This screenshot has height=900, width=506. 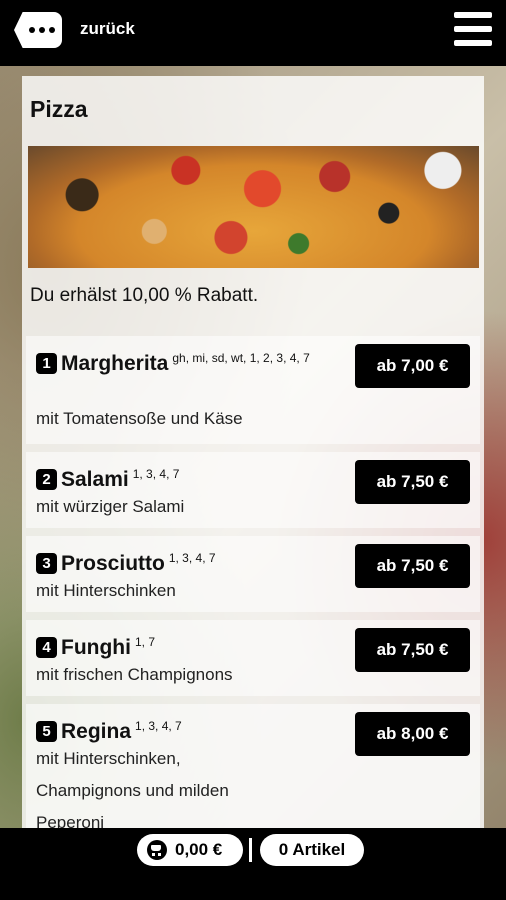 What do you see at coordinates (106, 590) in the screenshot?
I see `item-description: mit Hinterschinken` at bounding box center [106, 590].